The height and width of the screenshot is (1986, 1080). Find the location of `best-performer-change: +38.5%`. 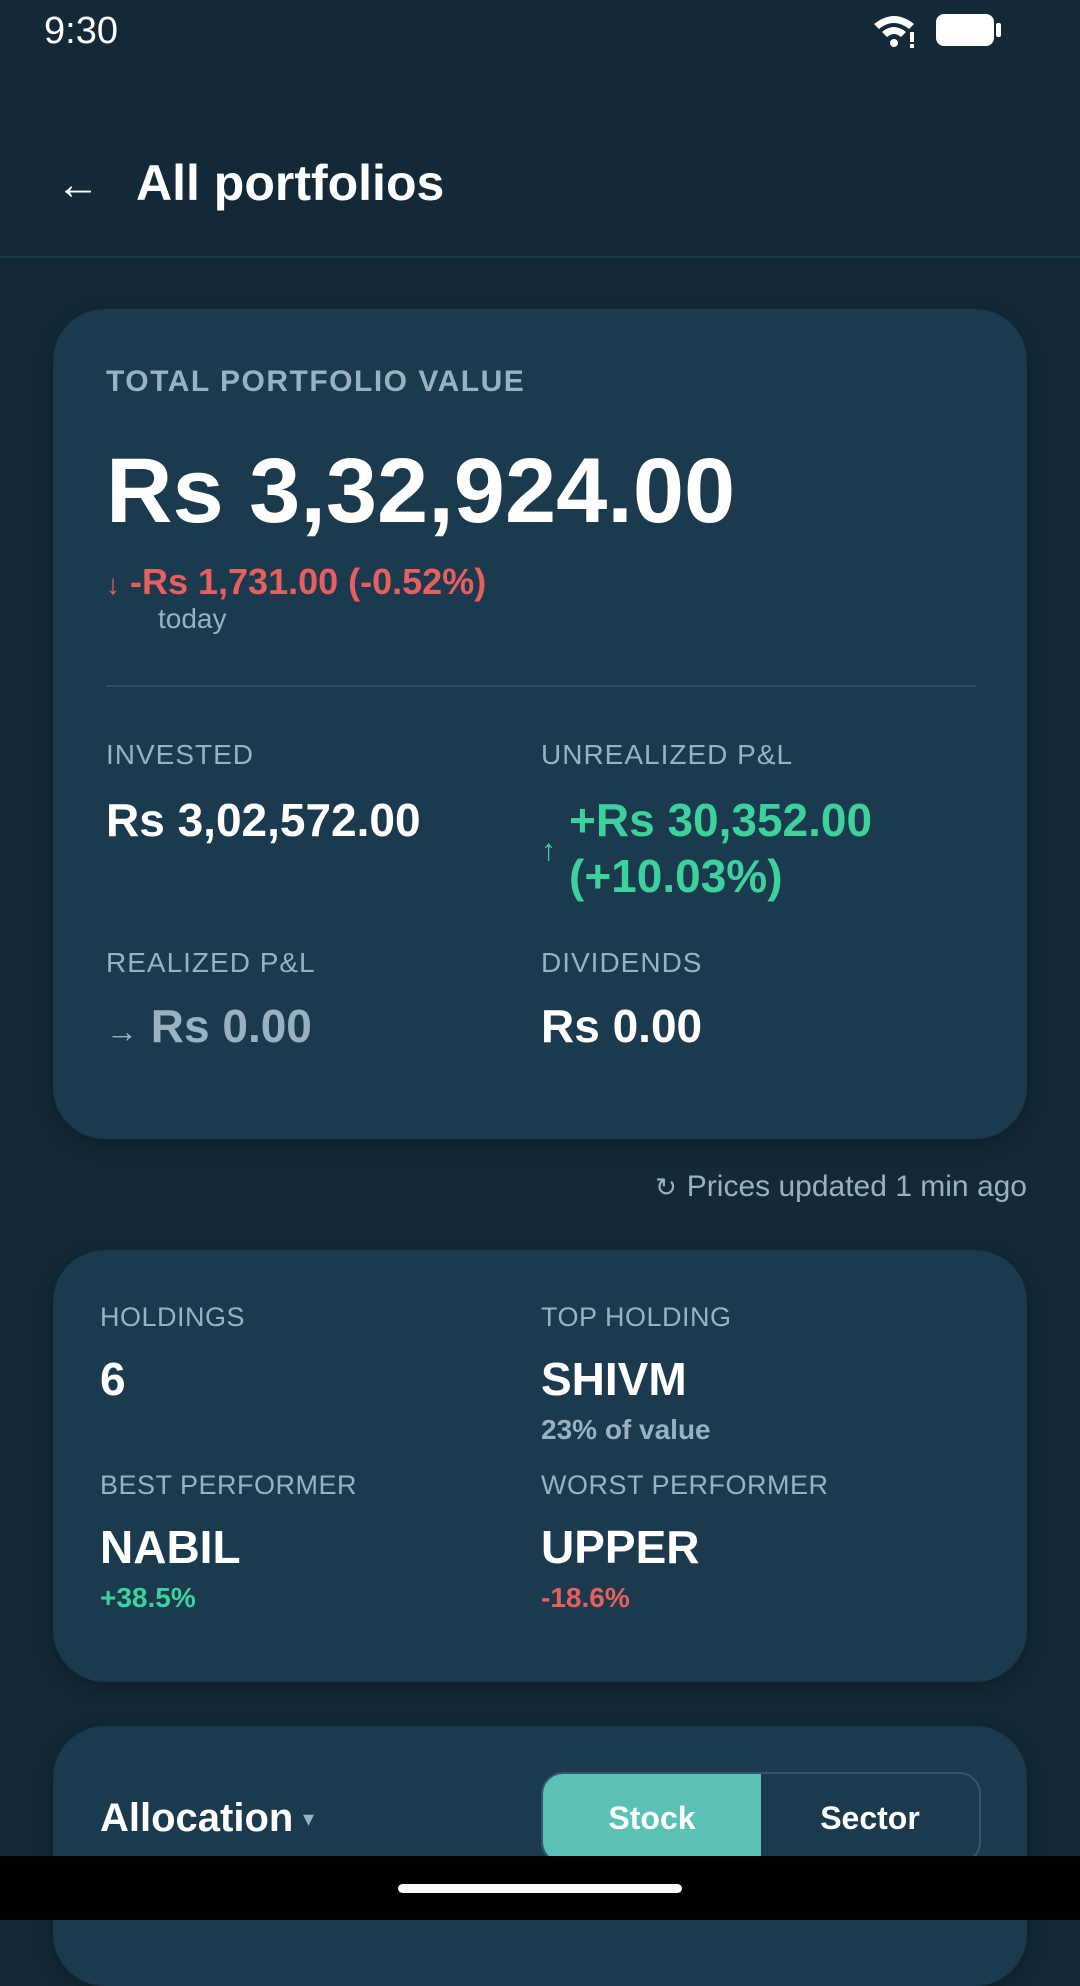

best-performer-change: +38.5% is located at coordinates (148, 1597).